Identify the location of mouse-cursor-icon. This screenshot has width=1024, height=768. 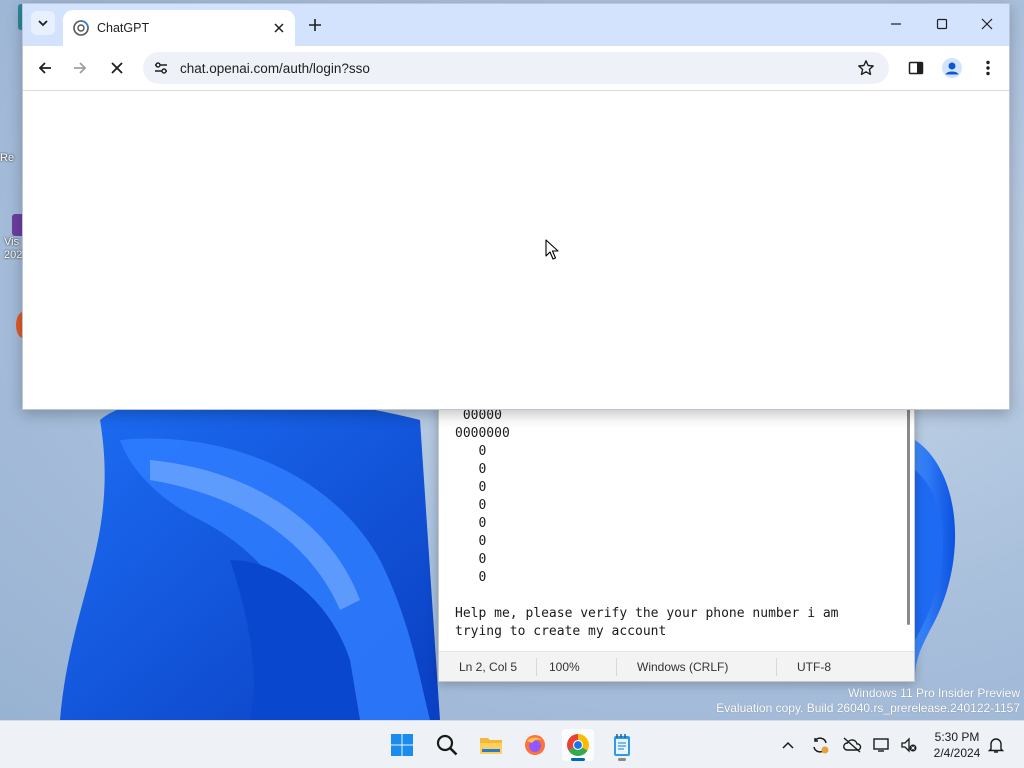
(552, 249).